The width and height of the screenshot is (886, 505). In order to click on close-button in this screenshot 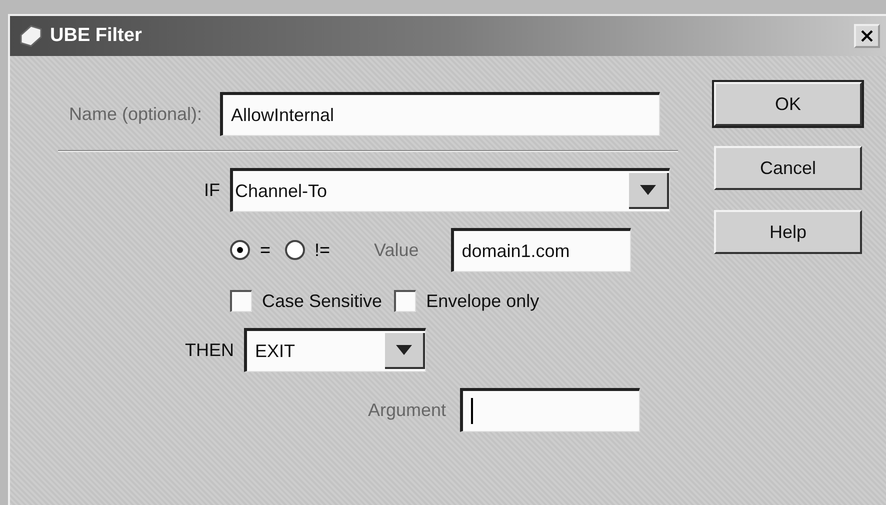, I will do `click(867, 36)`.